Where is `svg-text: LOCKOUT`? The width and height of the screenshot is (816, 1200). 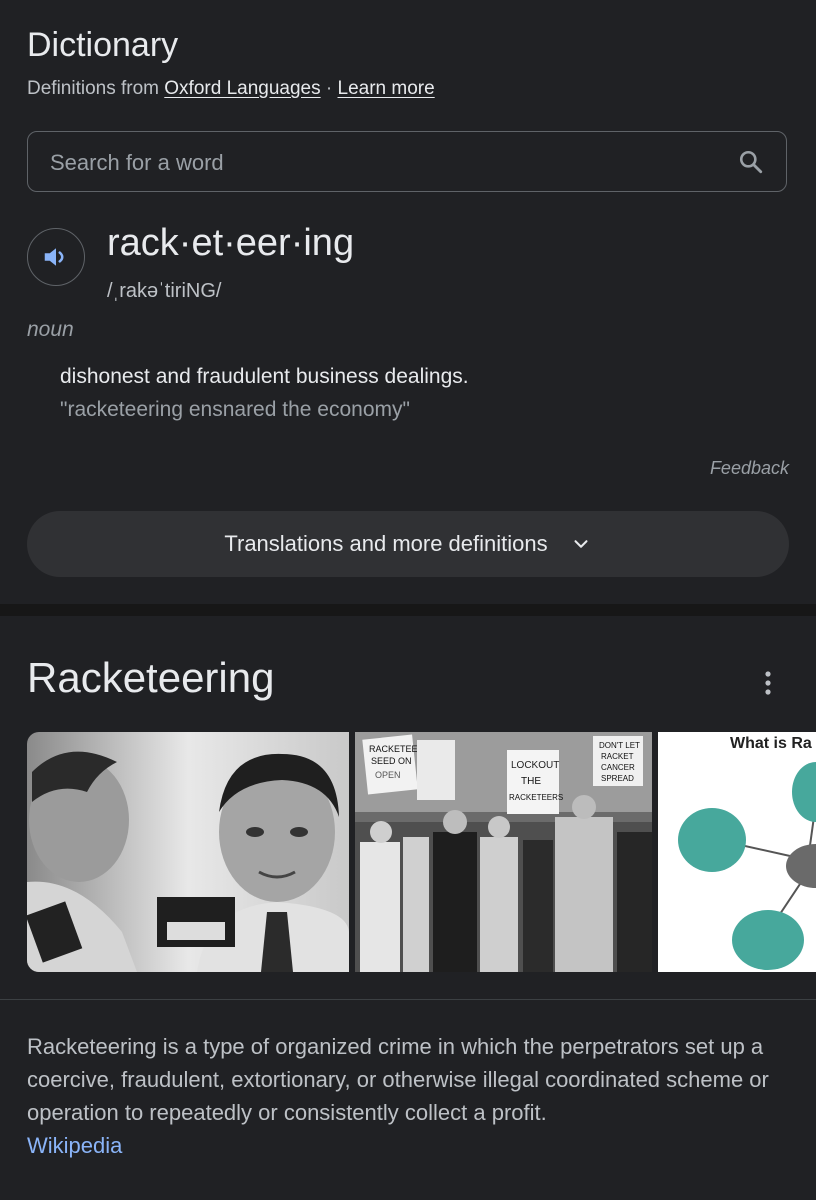 svg-text: LOCKOUT is located at coordinates (535, 765).